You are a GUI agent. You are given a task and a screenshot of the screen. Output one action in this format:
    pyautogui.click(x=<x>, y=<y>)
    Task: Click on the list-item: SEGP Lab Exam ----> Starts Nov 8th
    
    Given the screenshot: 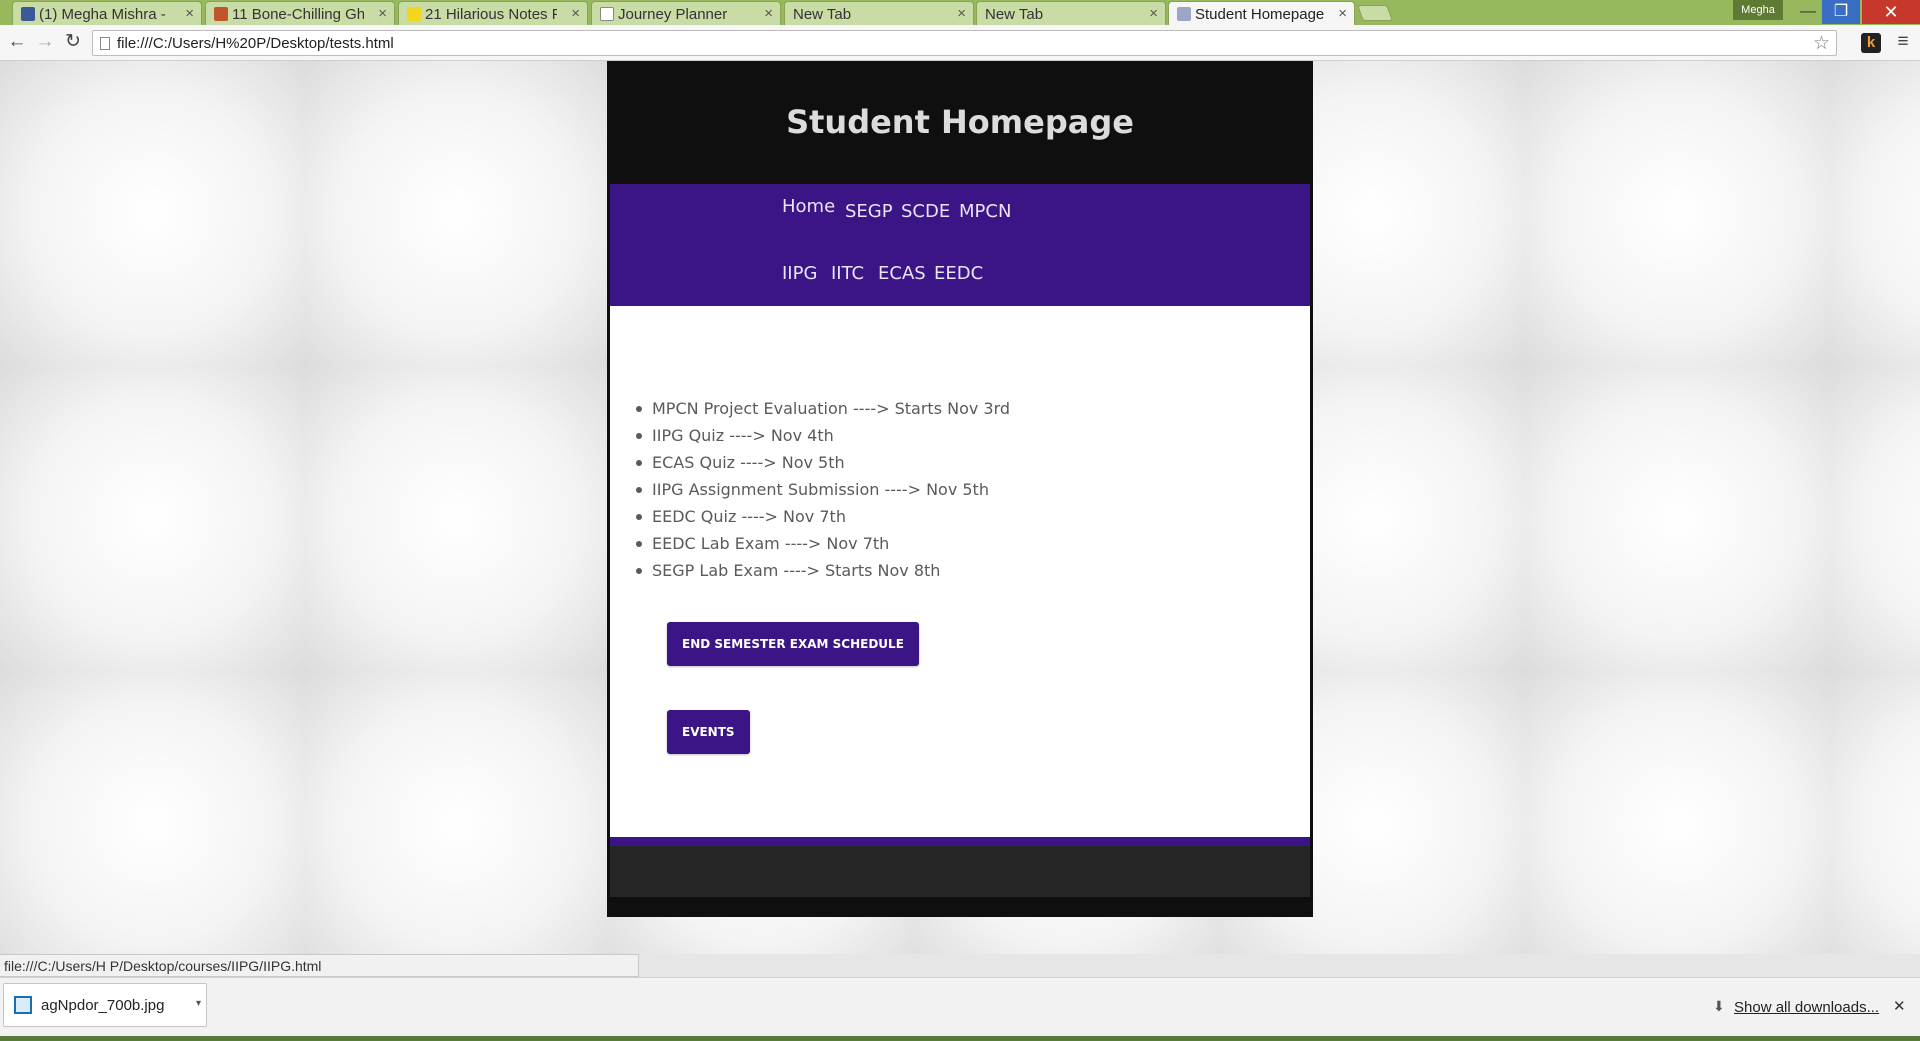 What is the action you would take?
    pyautogui.click(x=822, y=570)
    